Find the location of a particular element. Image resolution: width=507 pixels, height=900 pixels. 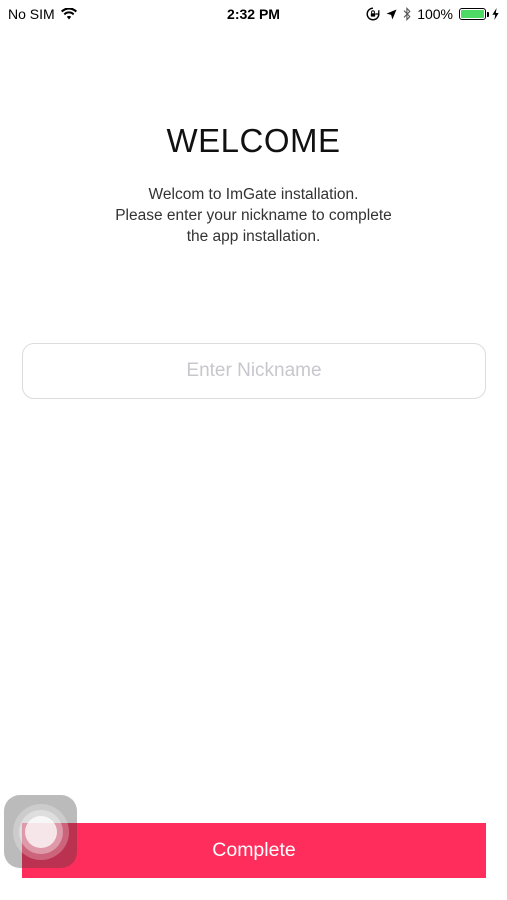

assistive-touch-middle-ring is located at coordinates (40, 831).